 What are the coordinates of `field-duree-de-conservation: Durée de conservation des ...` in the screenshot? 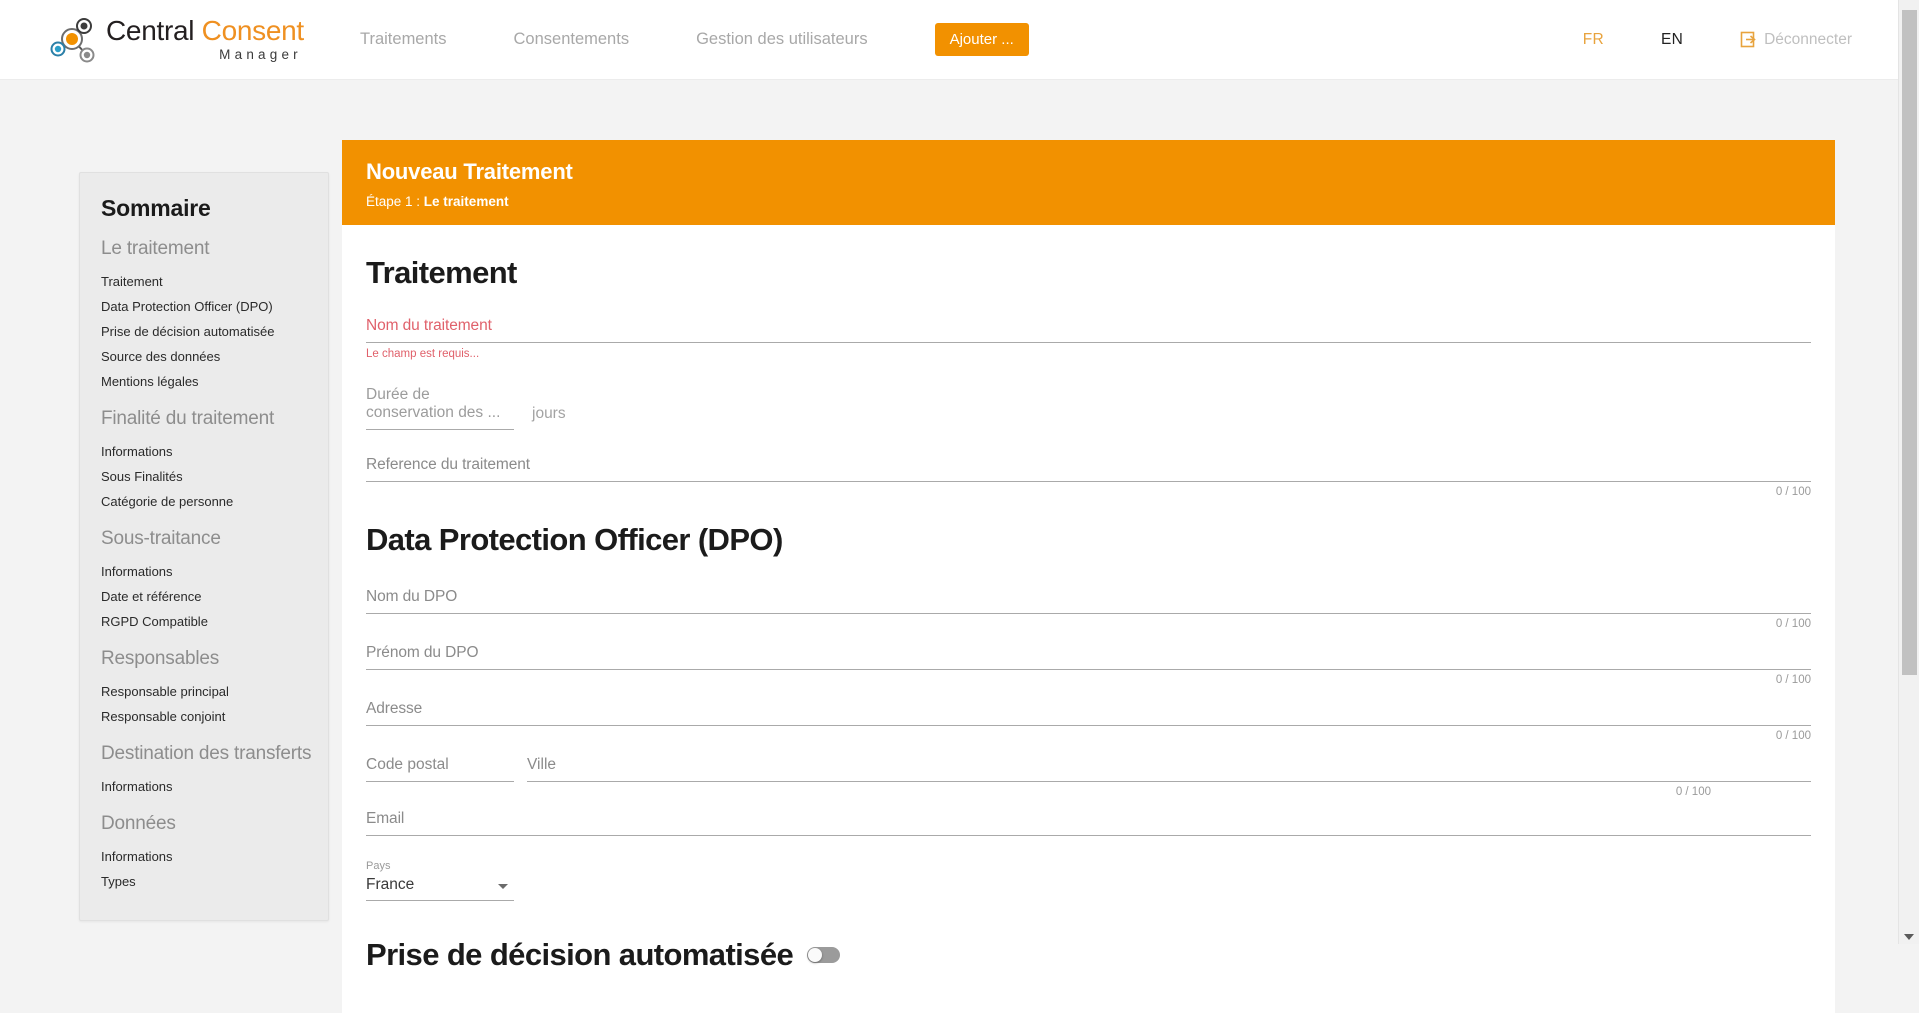 It's located at (440, 408).